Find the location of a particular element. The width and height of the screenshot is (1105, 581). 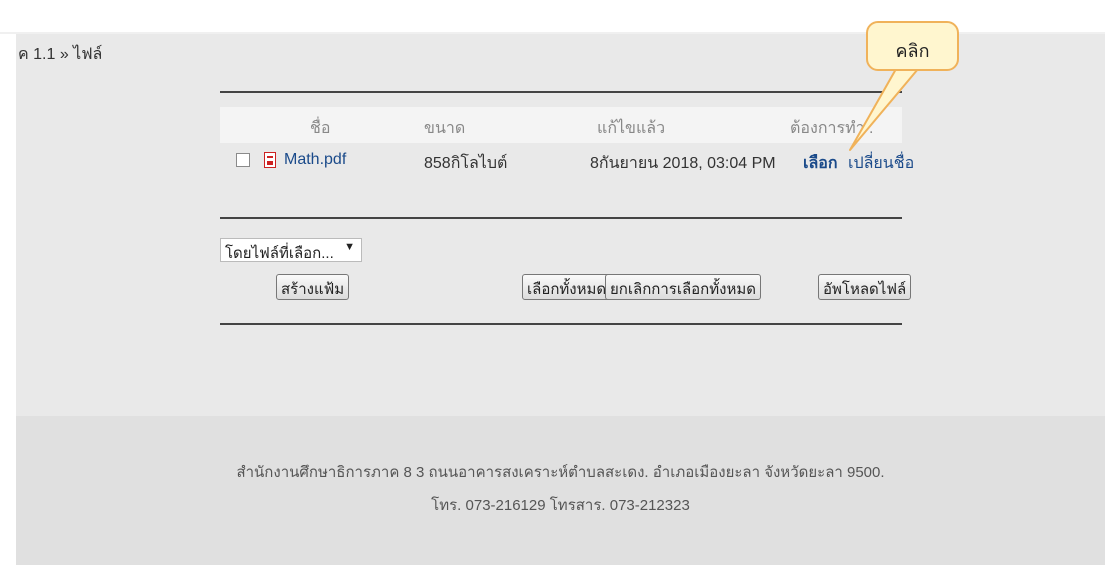

click-callout: คลิก is located at coordinates (912, 46).